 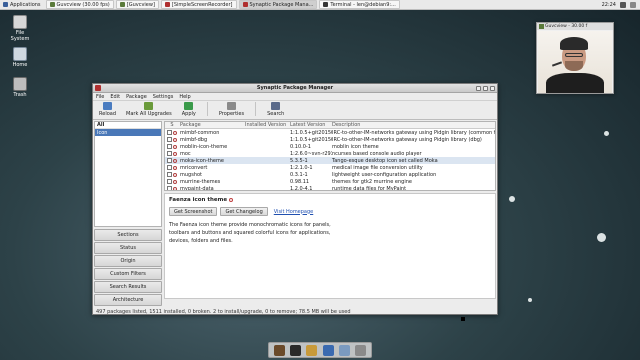 What do you see at coordinates (244, 211) in the screenshot?
I see `get-changelog-button: Get Changelog` at bounding box center [244, 211].